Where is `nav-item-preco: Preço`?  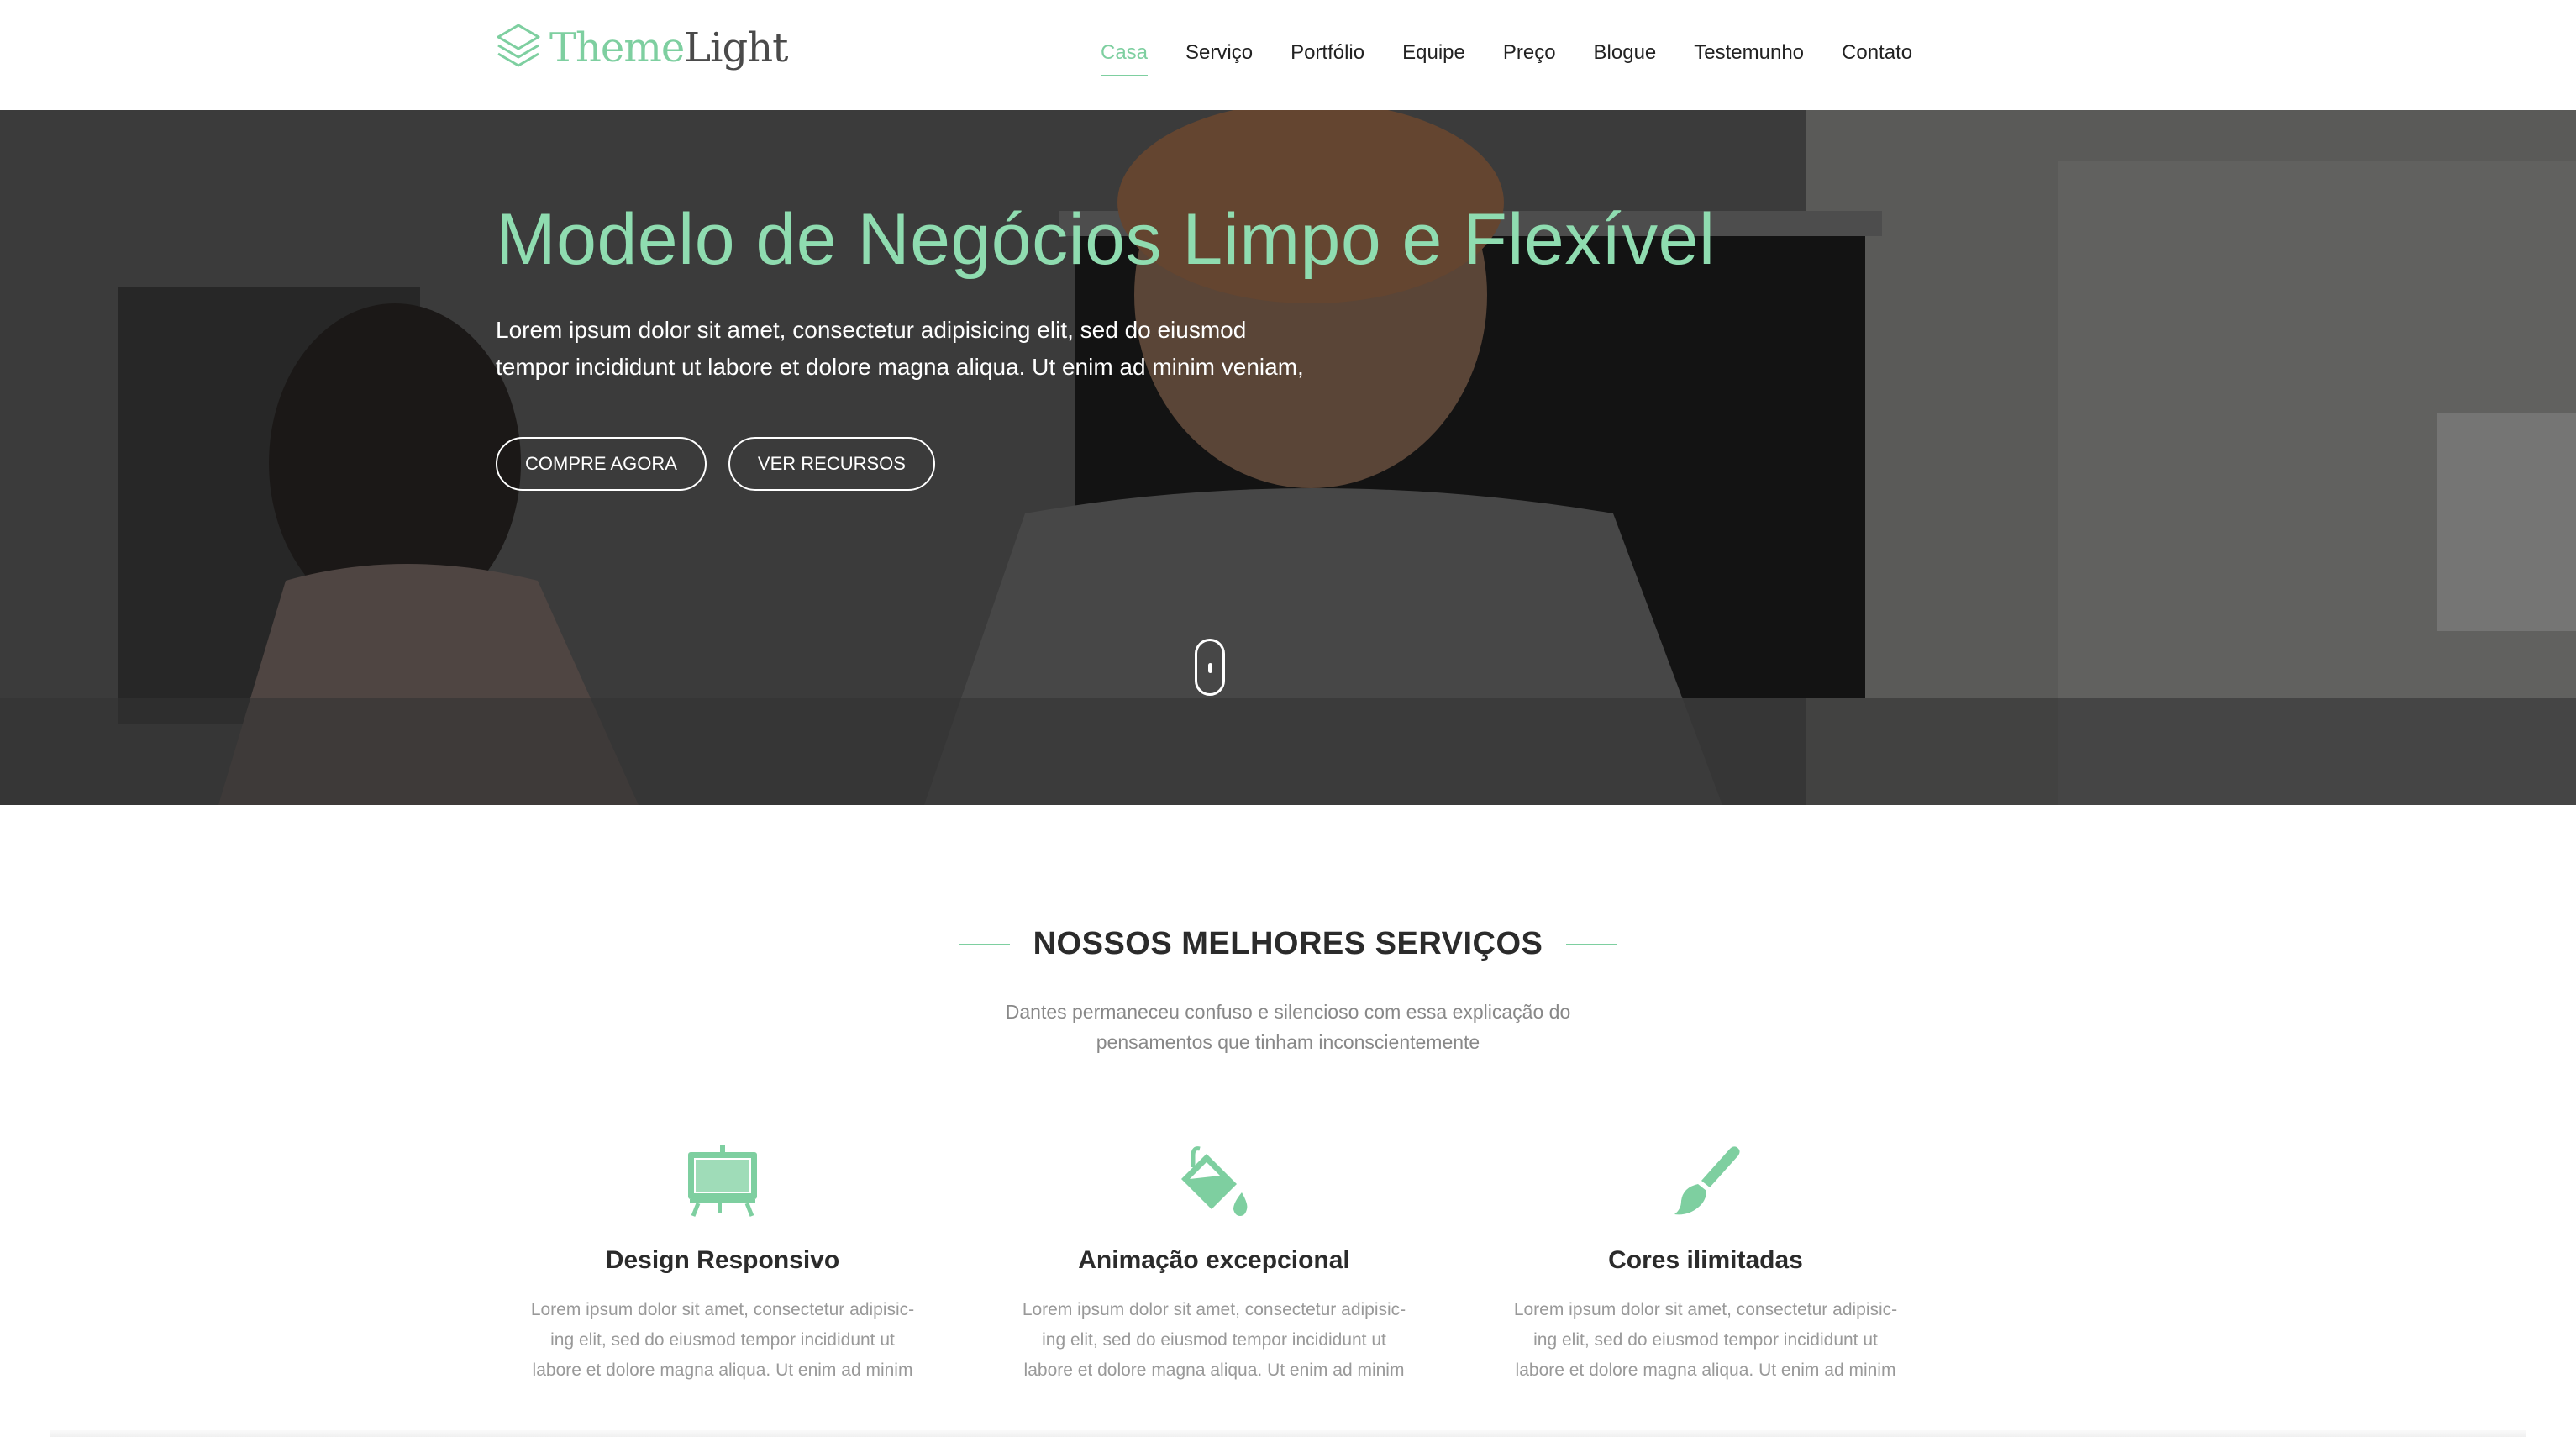
nav-item-preco: Preço is located at coordinates (1529, 52).